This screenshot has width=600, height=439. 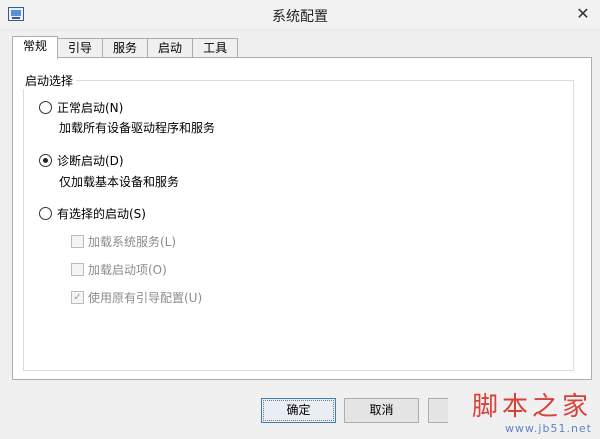 What do you see at coordinates (381, 410) in the screenshot?
I see `cancel-button: 取消` at bounding box center [381, 410].